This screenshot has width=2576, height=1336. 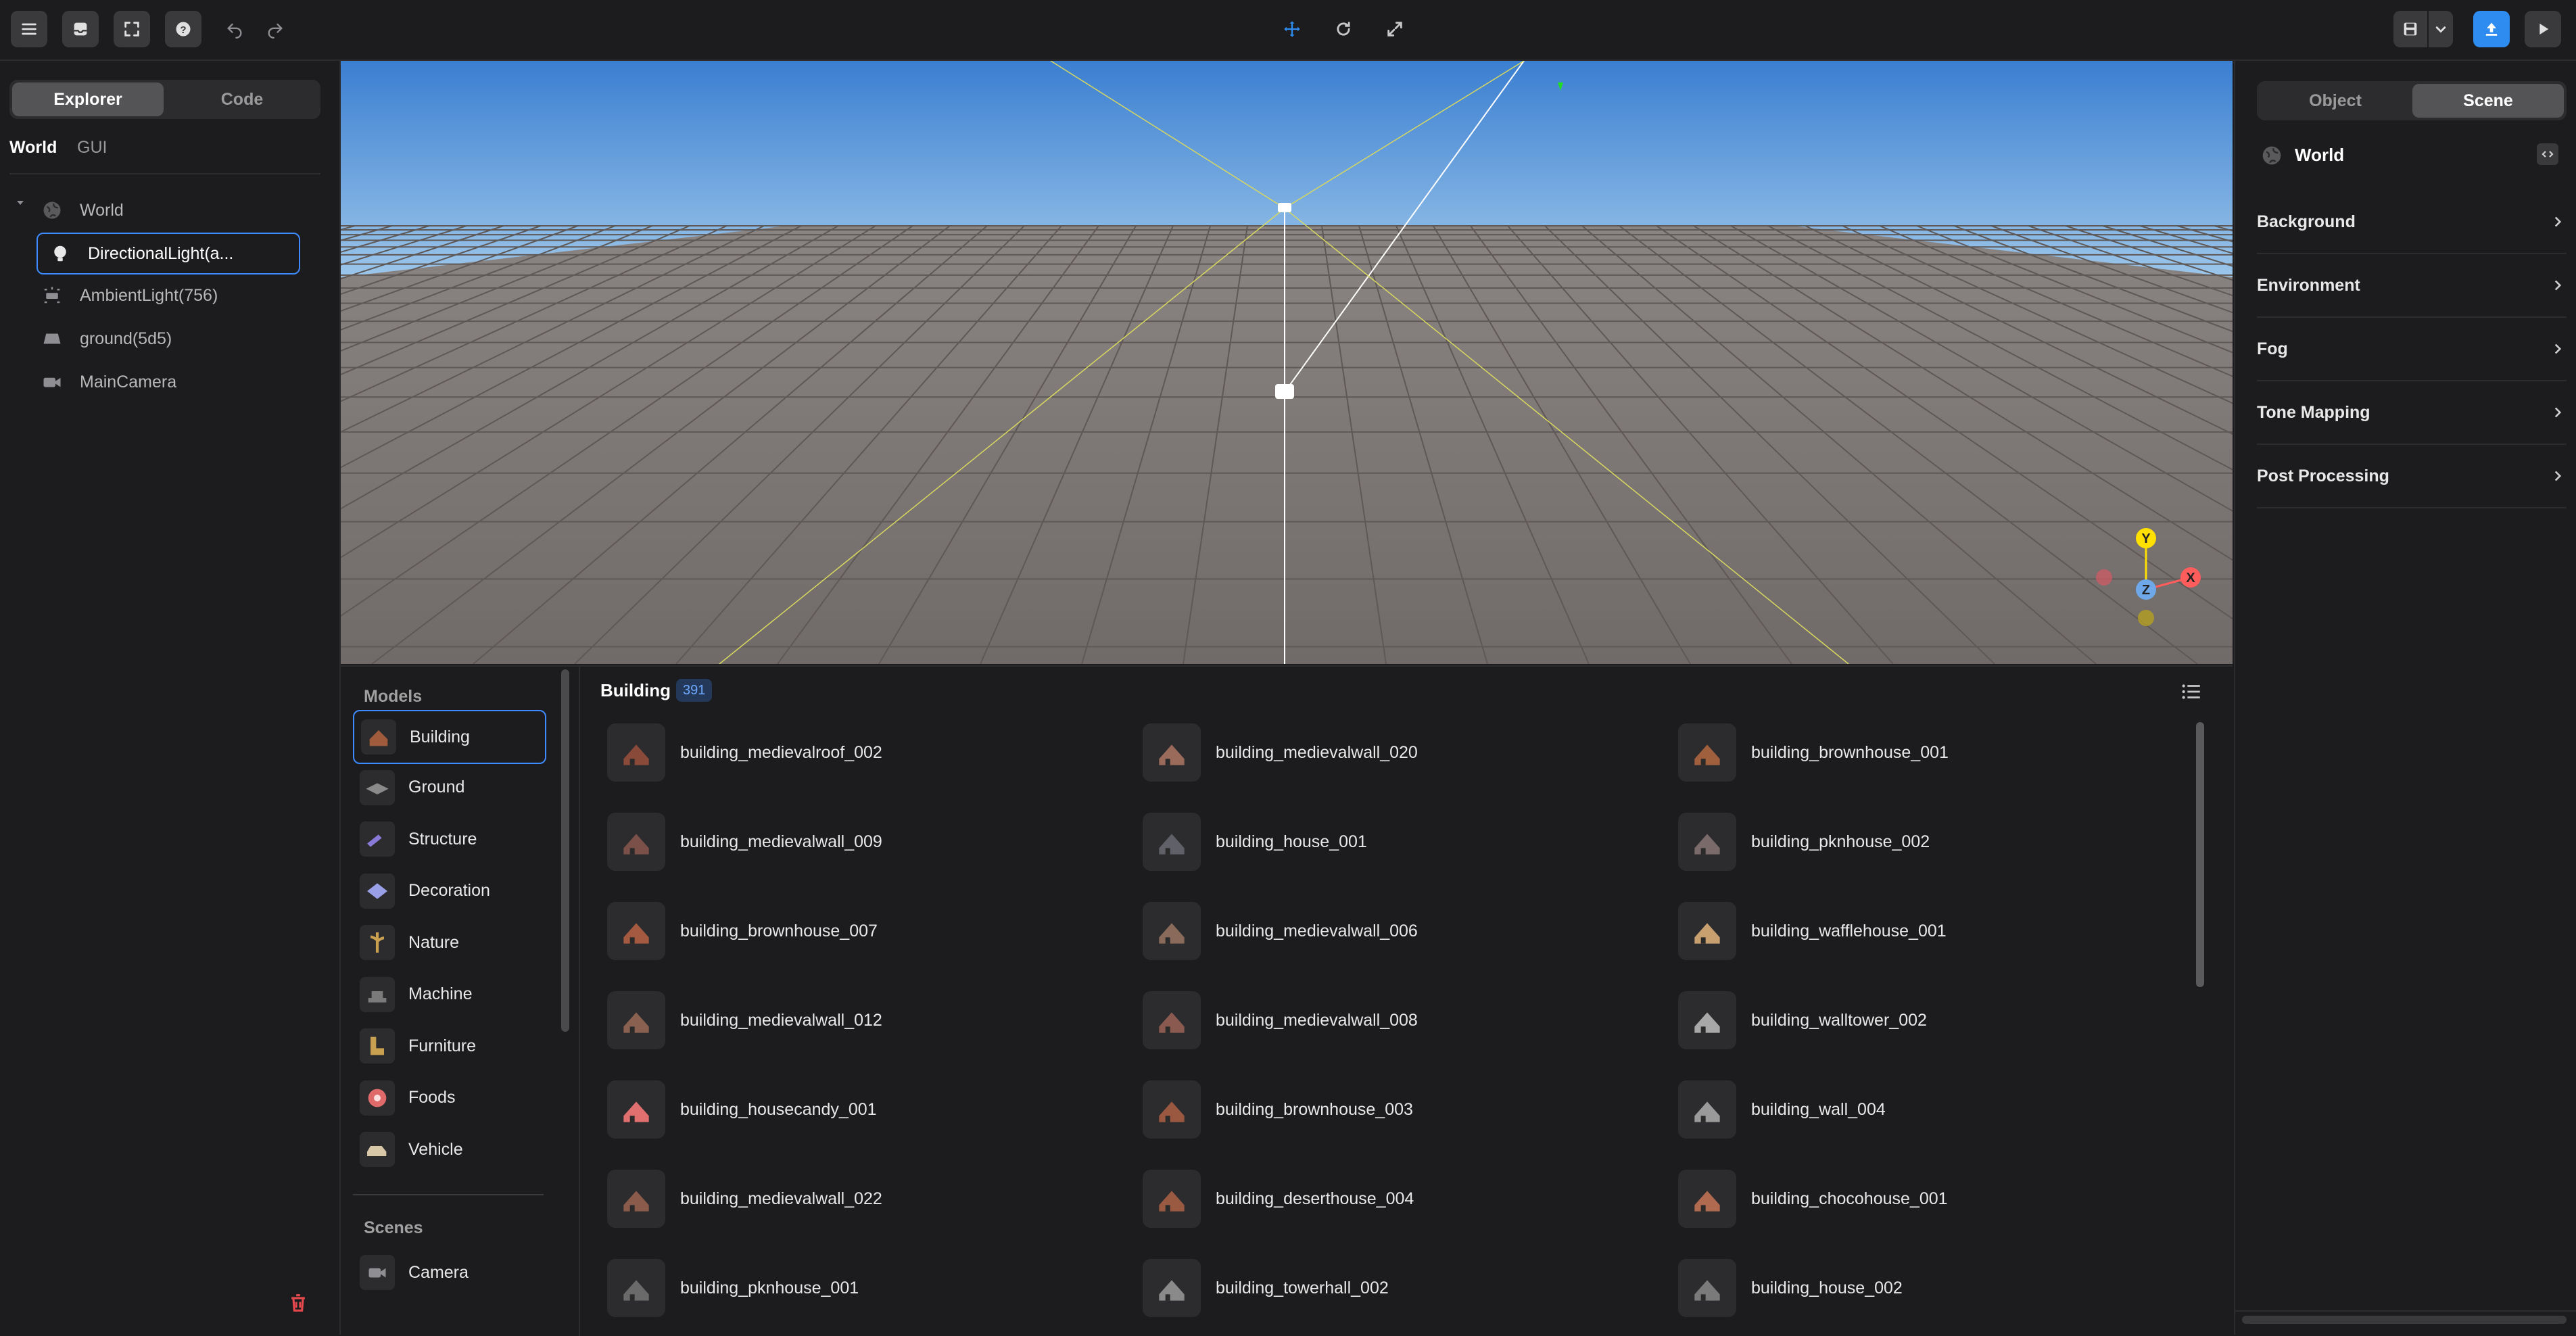 What do you see at coordinates (2190, 579) in the screenshot?
I see `svg-text: X` at bounding box center [2190, 579].